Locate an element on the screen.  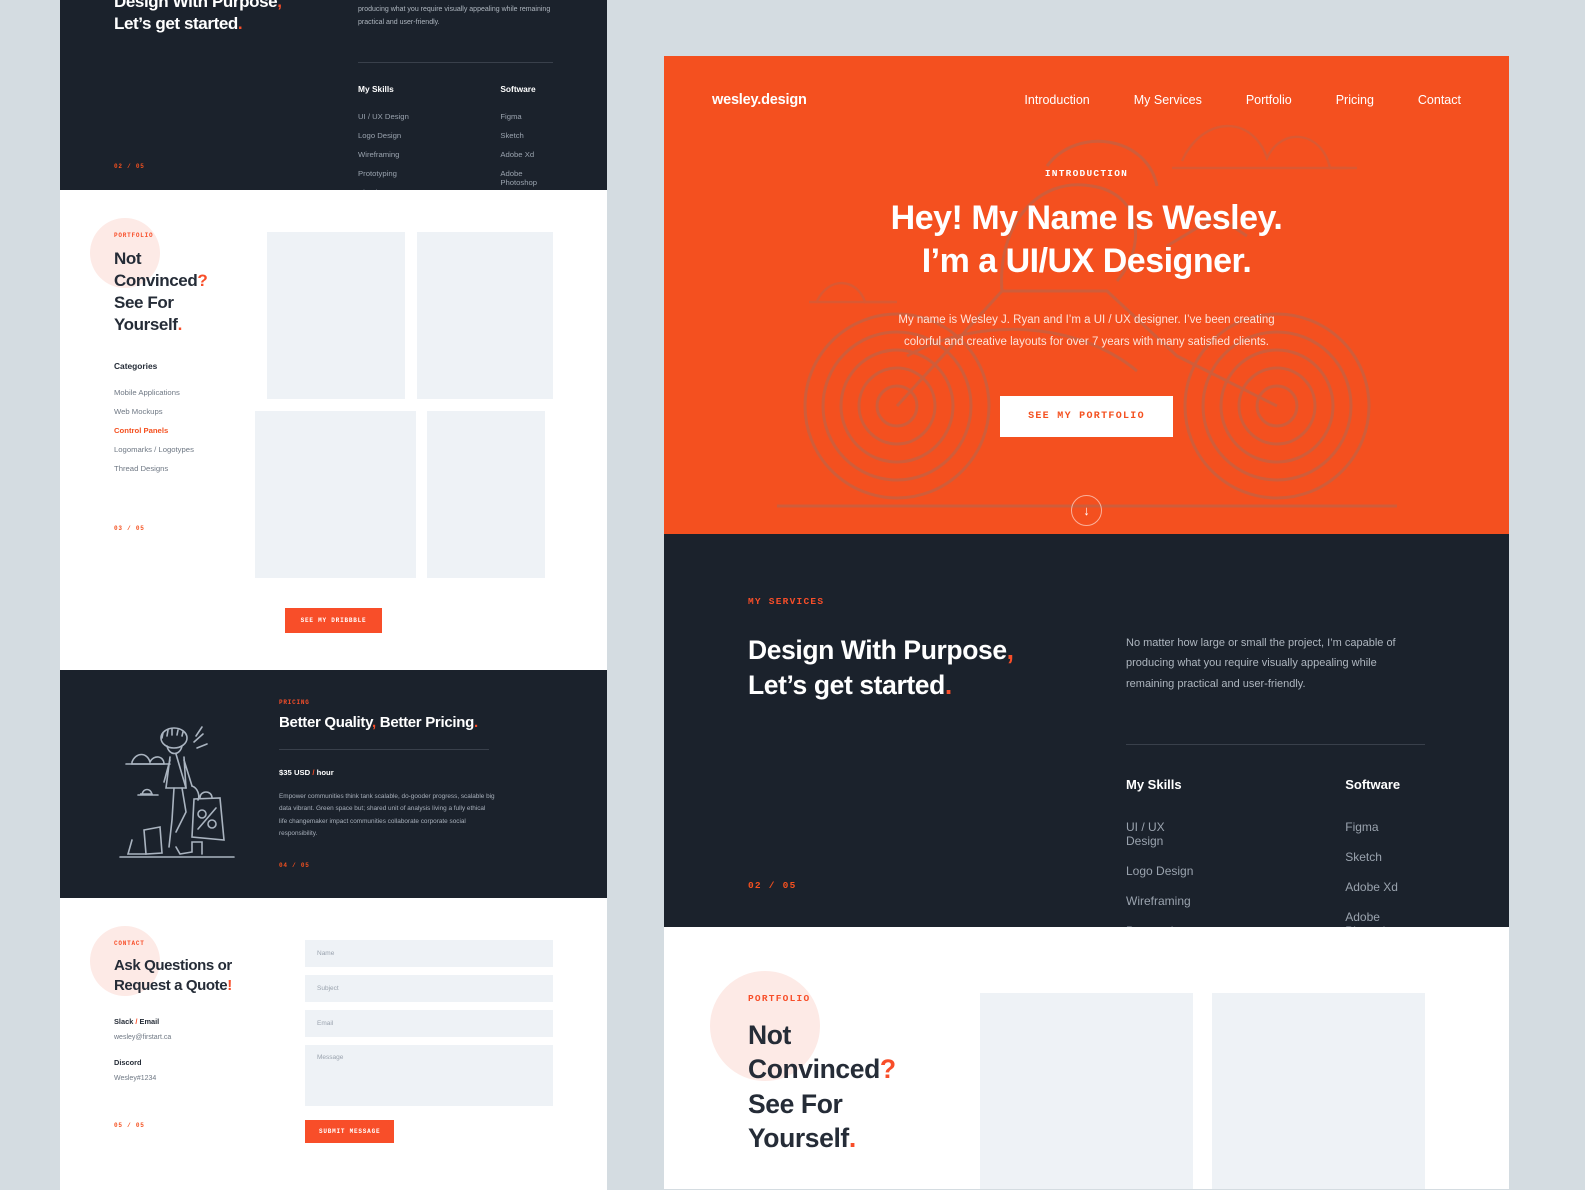
small-pricing-heading: Better Quality, Better Pricing. is located at coordinates (416, 722).